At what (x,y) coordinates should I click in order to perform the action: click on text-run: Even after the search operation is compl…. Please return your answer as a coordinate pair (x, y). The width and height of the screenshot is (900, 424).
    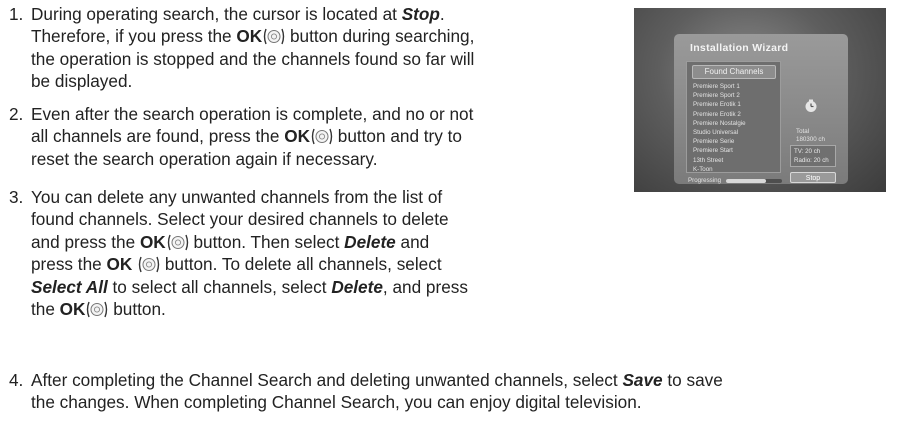
    Looking at the image, I should click on (252, 114).